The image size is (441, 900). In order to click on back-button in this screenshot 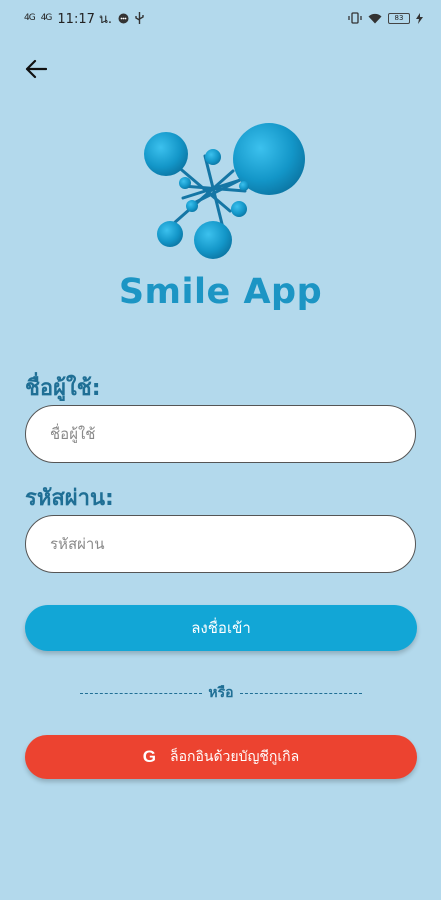, I will do `click(36, 69)`.